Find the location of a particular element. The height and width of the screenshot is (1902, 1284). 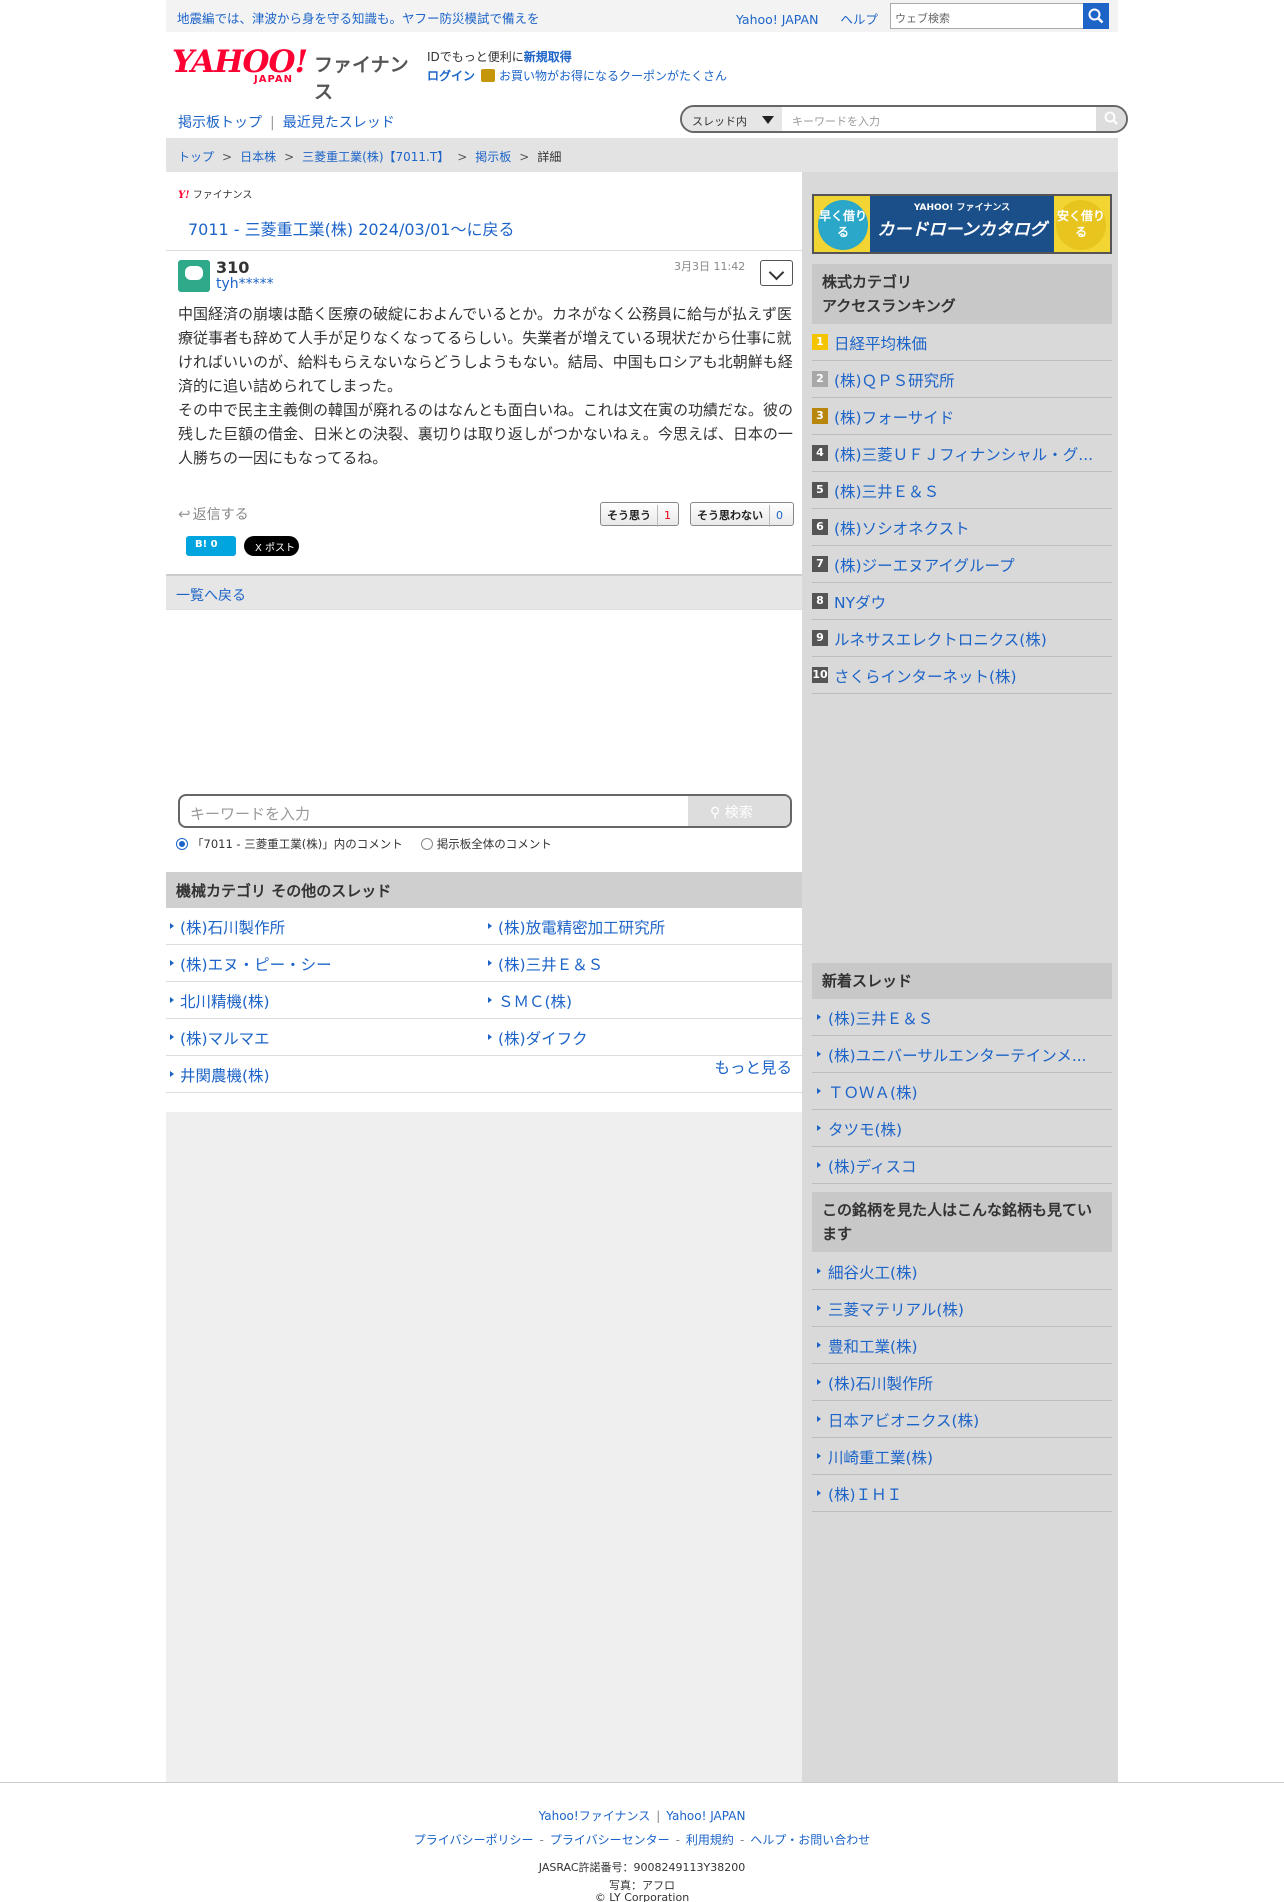

also-viewed-item: 日本アビオニクス(株) is located at coordinates (962, 1419).